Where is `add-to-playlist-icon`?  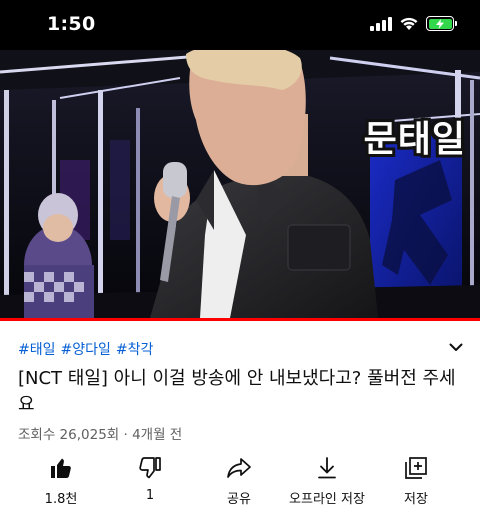 add-to-playlist-icon is located at coordinates (416, 468).